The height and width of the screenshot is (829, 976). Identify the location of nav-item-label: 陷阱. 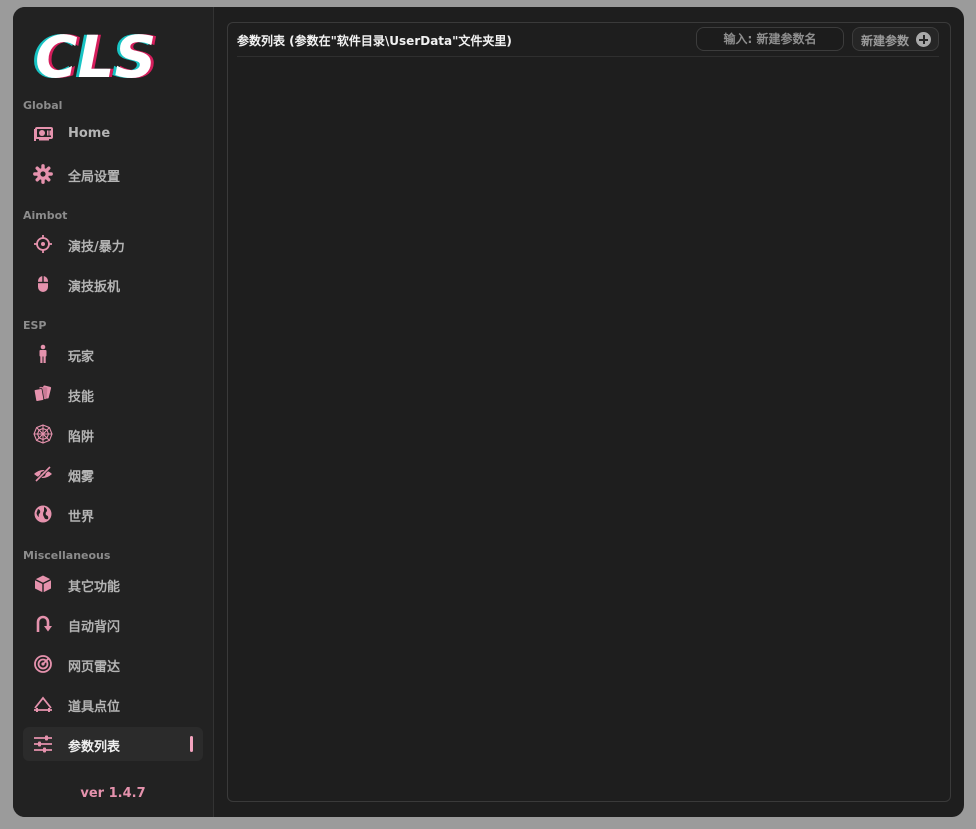
(81, 437).